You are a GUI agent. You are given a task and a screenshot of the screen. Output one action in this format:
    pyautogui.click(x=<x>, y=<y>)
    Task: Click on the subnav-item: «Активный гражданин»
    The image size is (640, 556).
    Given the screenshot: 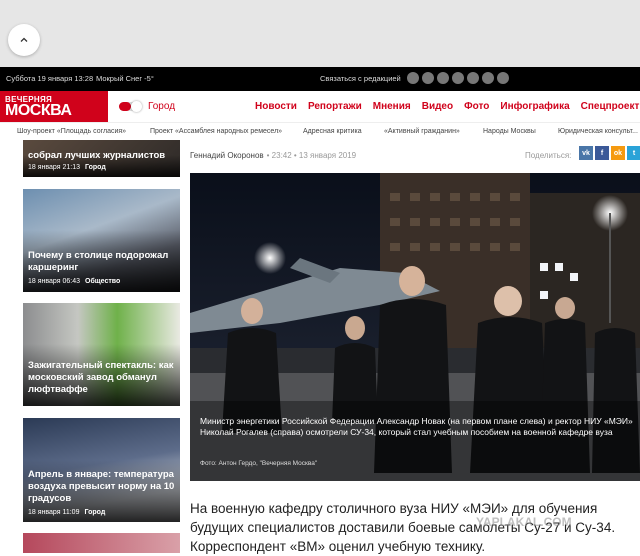 What is the action you would take?
    pyautogui.click(x=422, y=131)
    